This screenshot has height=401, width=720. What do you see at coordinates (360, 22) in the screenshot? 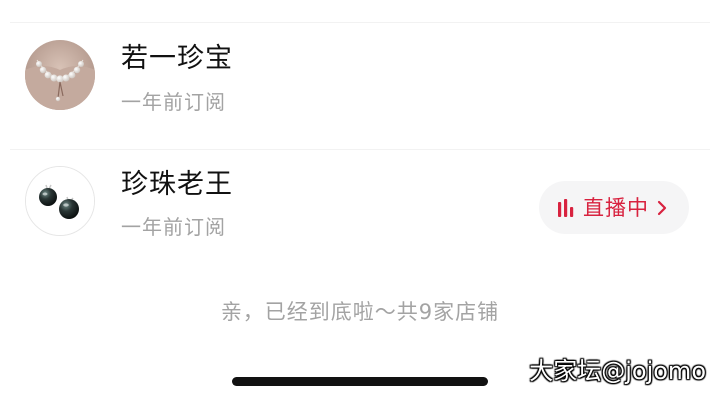
I see `top-divider` at bounding box center [360, 22].